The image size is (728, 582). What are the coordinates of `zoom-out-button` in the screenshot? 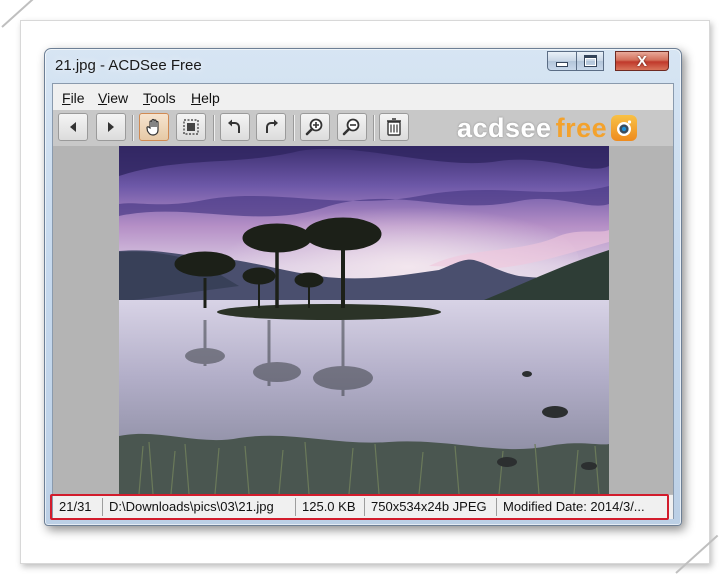 It's located at (352, 127).